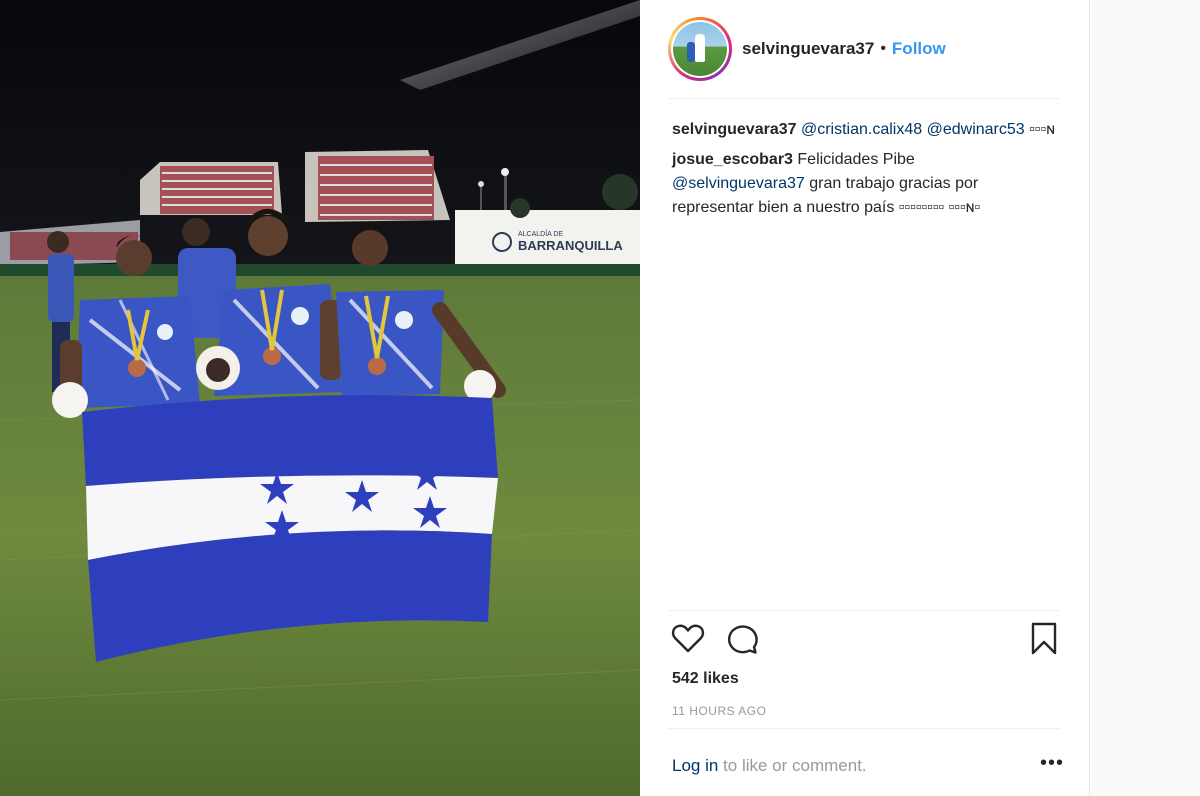  What do you see at coordinates (705, 679) in the screenshot?
I see `likes-count: 542 likes` at bounding box center [705, 679].